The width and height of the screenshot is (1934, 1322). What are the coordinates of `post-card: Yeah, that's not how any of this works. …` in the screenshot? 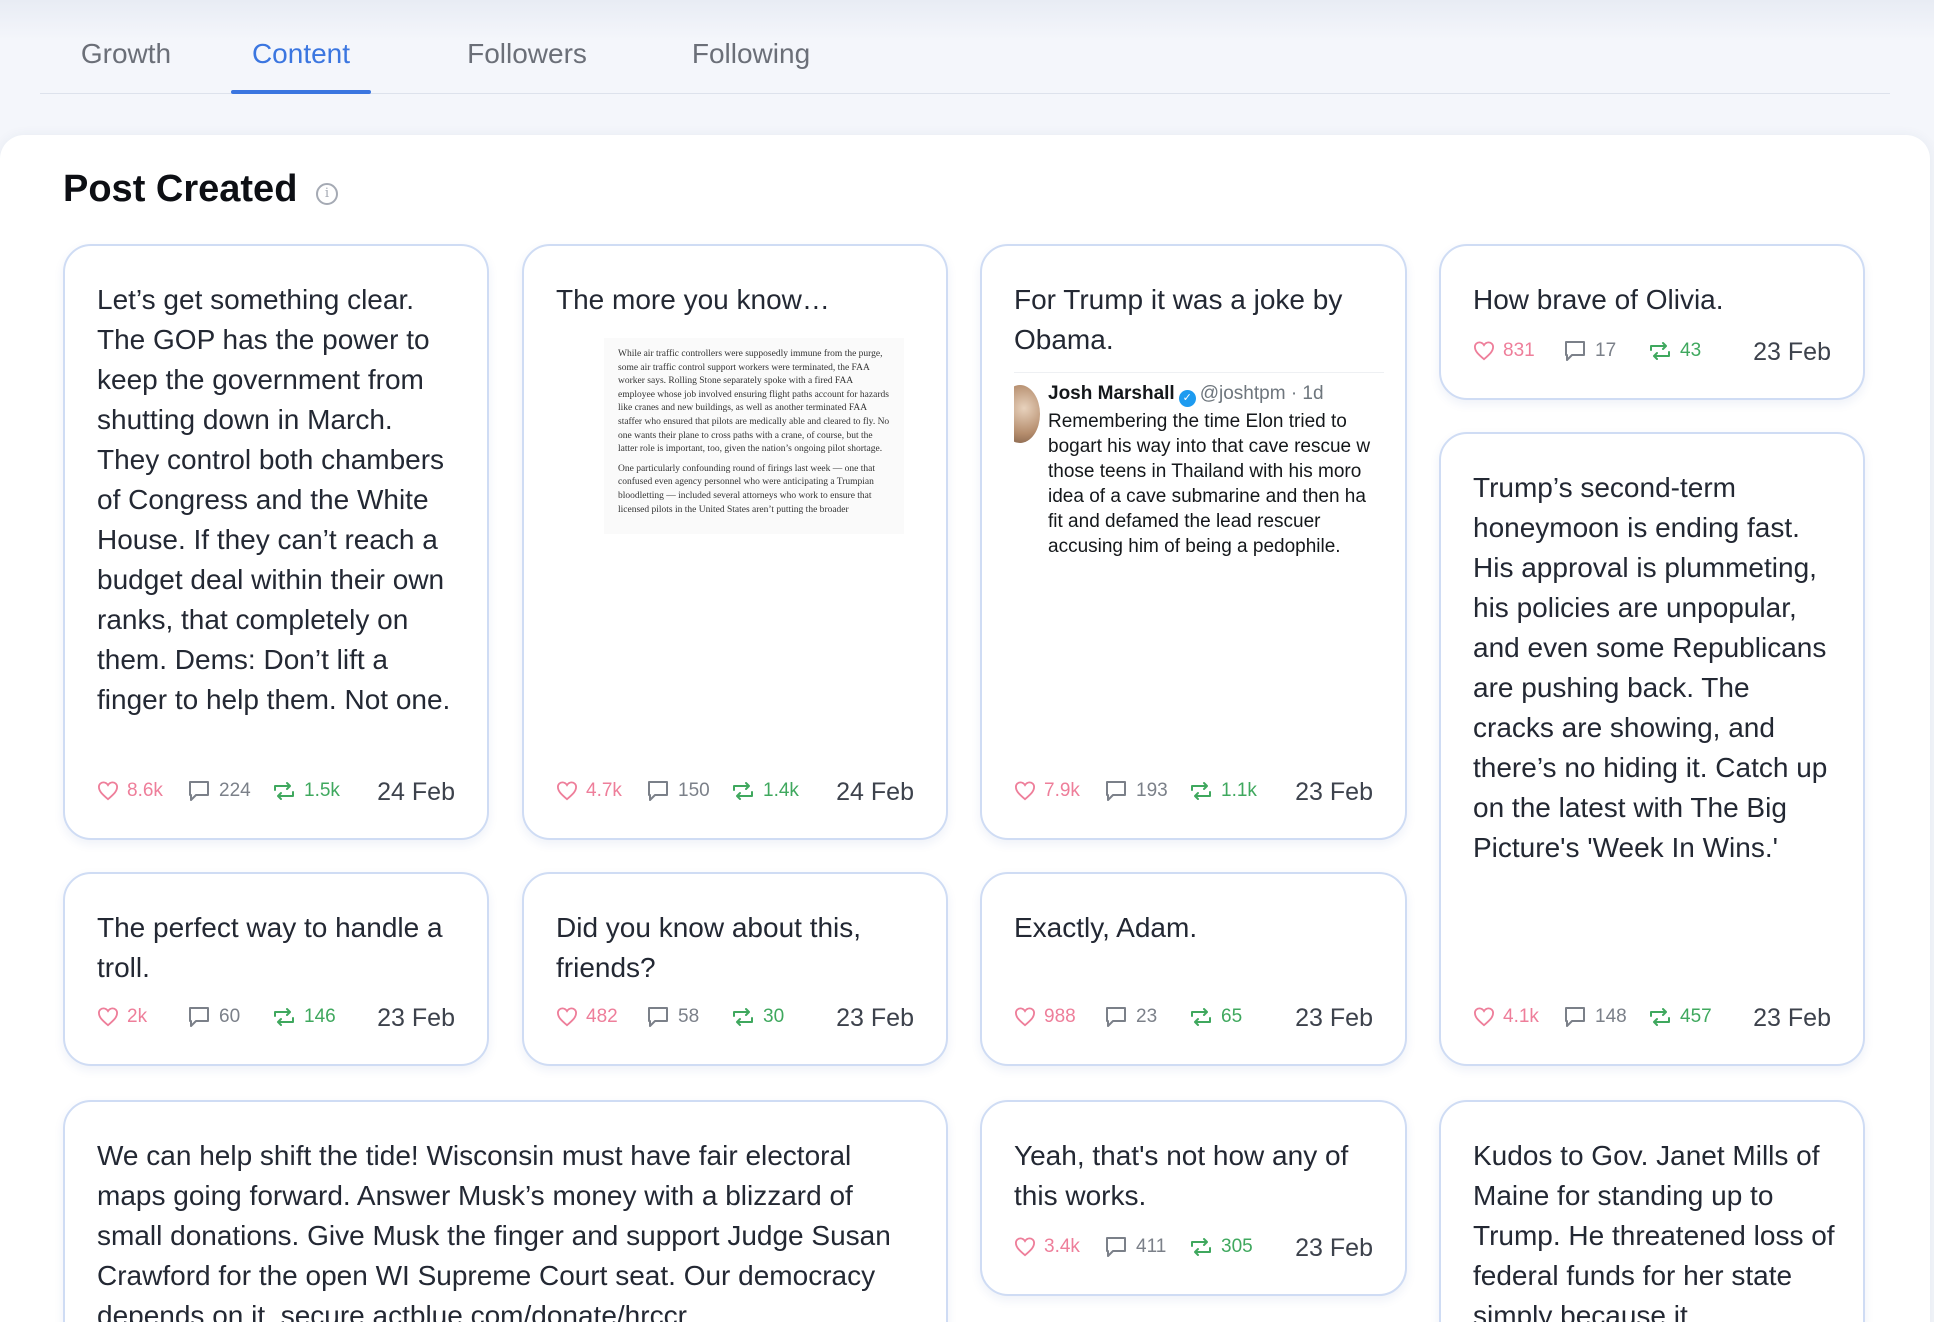 It's located at (1193, 1198).